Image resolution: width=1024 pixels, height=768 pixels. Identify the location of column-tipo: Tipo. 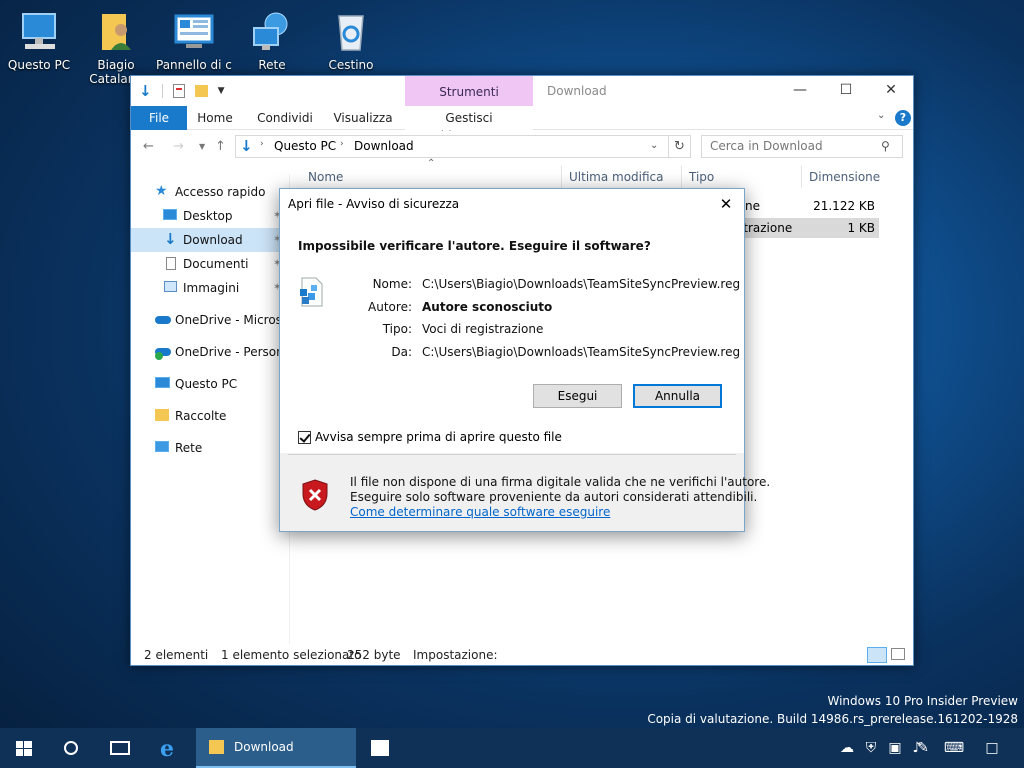
(701, 177).